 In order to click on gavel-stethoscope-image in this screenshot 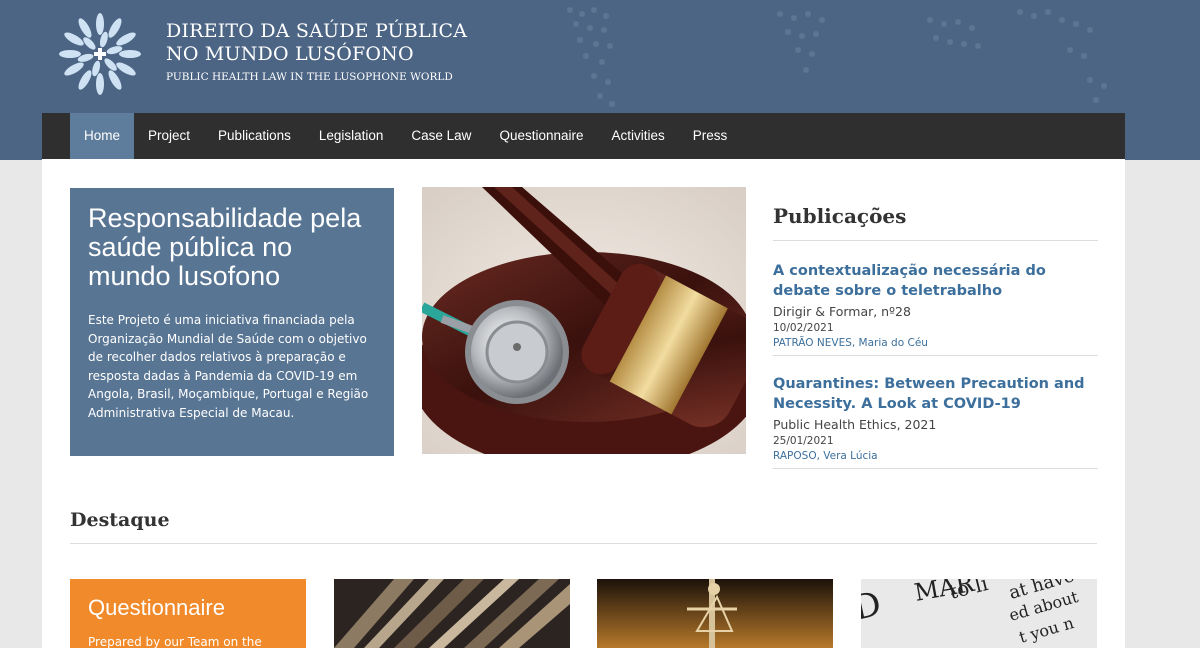, I will do `click(584, 320)`.